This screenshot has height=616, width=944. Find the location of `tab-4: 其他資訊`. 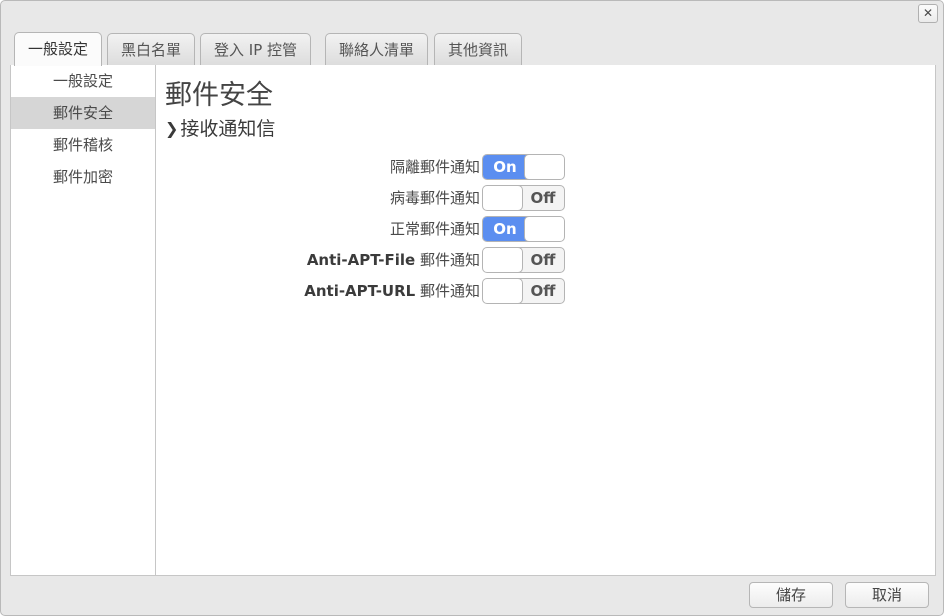

tab-4: 其他資訊 is located at coordinates (478, 49).